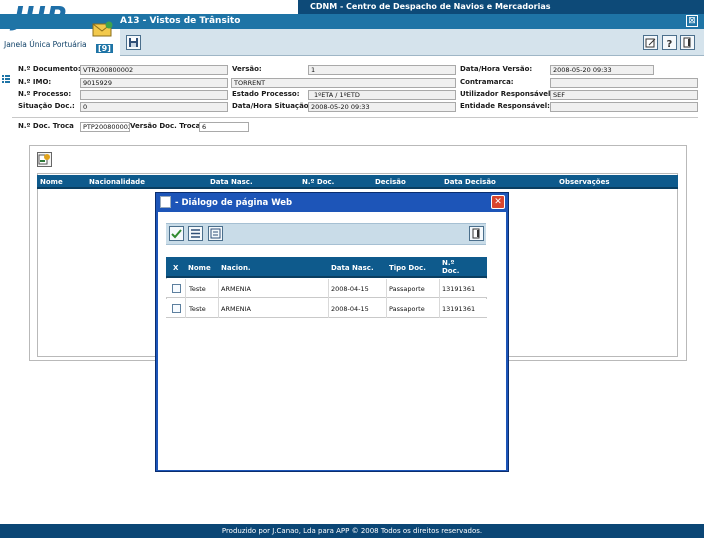  Describe the element at coordinates (176, 233) in the screenshot. I see `confirm-check-icon` at that location.